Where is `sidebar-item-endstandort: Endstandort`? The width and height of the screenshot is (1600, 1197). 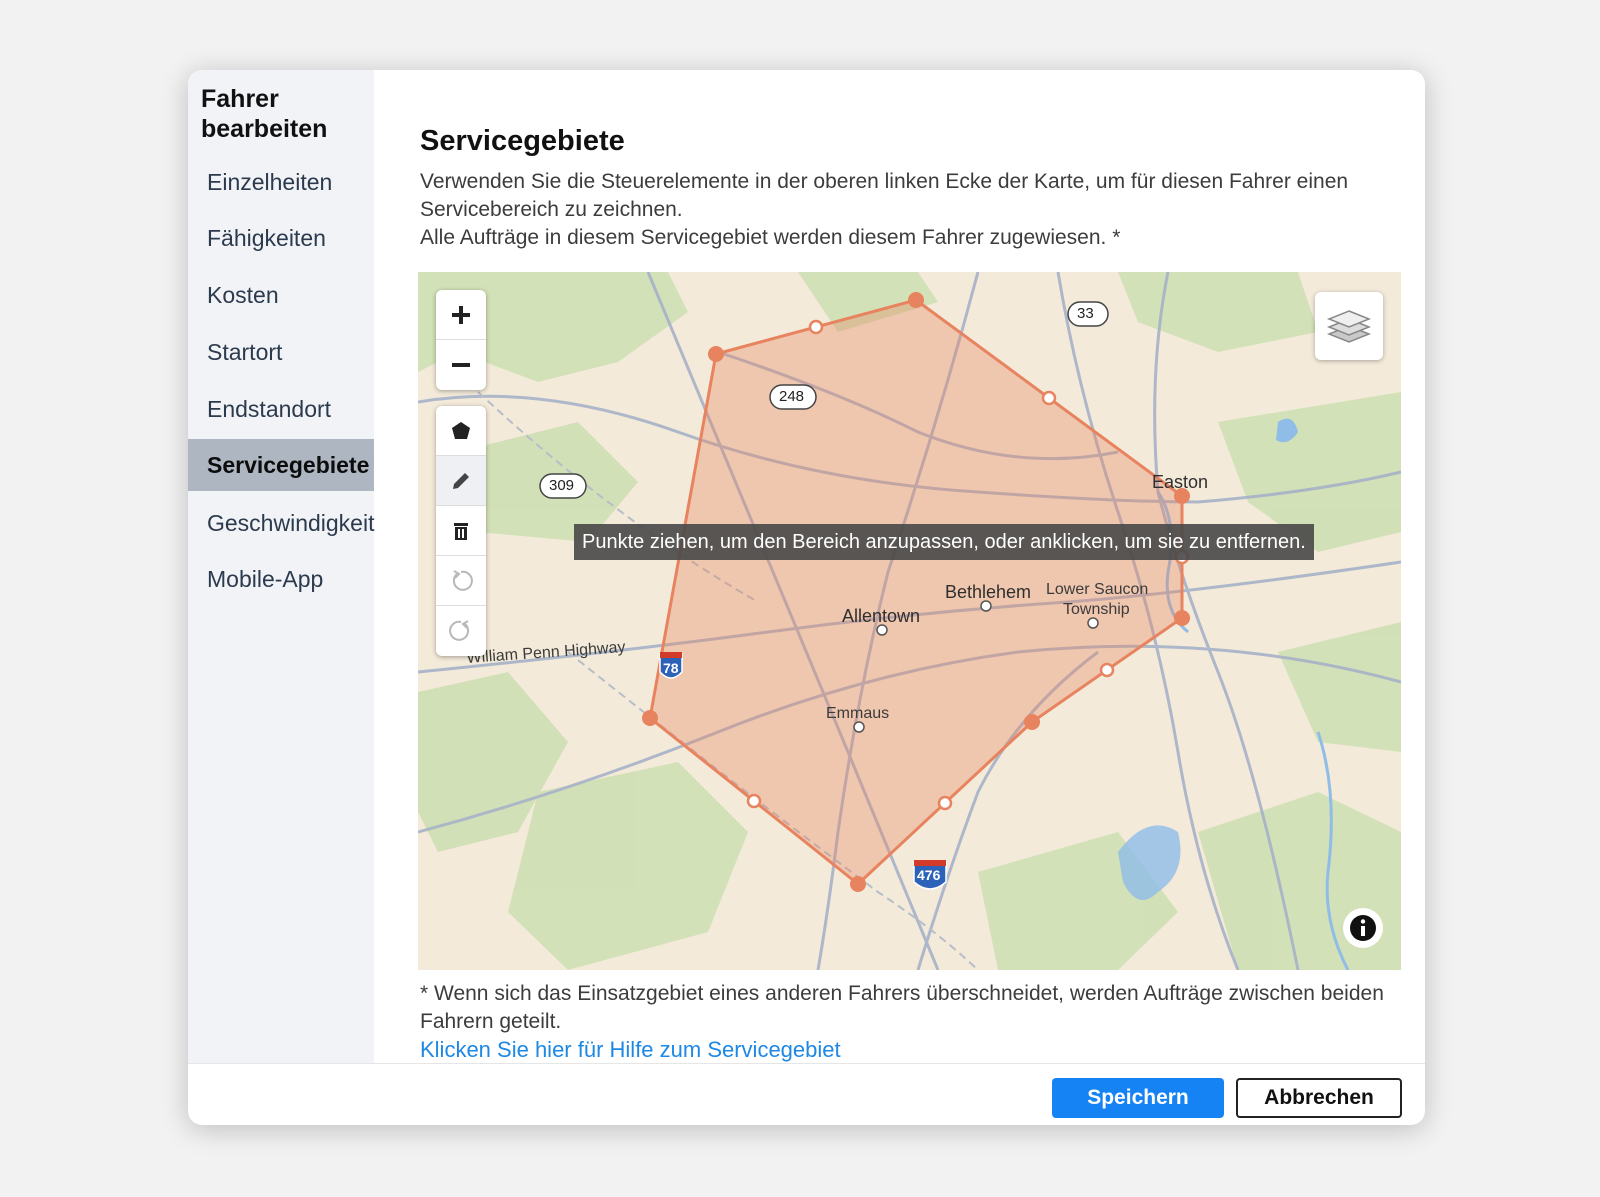
sidebar-item-endstandort: Endstandort is located at coordinates (281, 409).